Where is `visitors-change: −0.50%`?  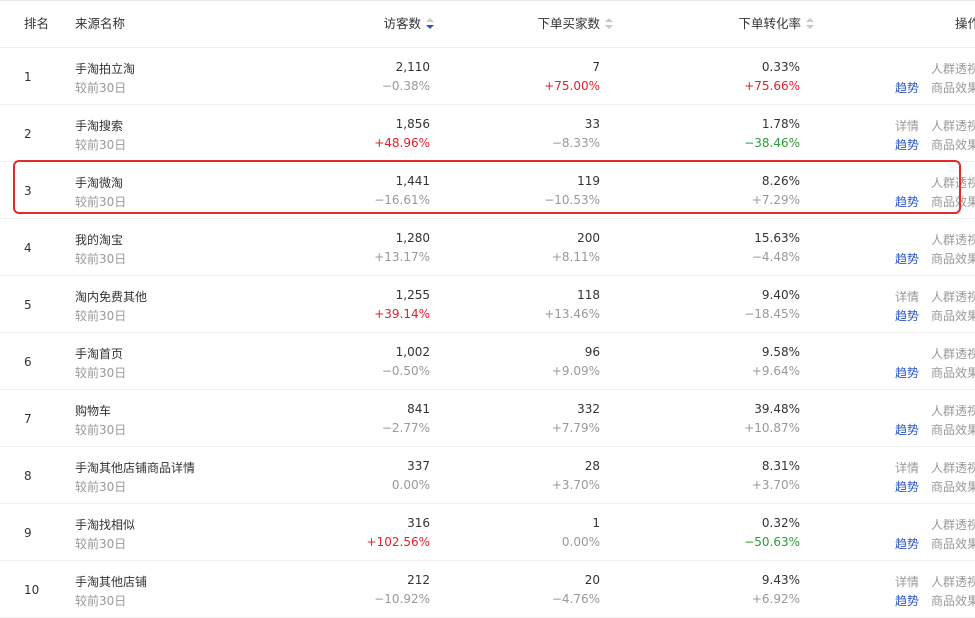 visitors-change: −0.50% is located at coordinates (405, 371).